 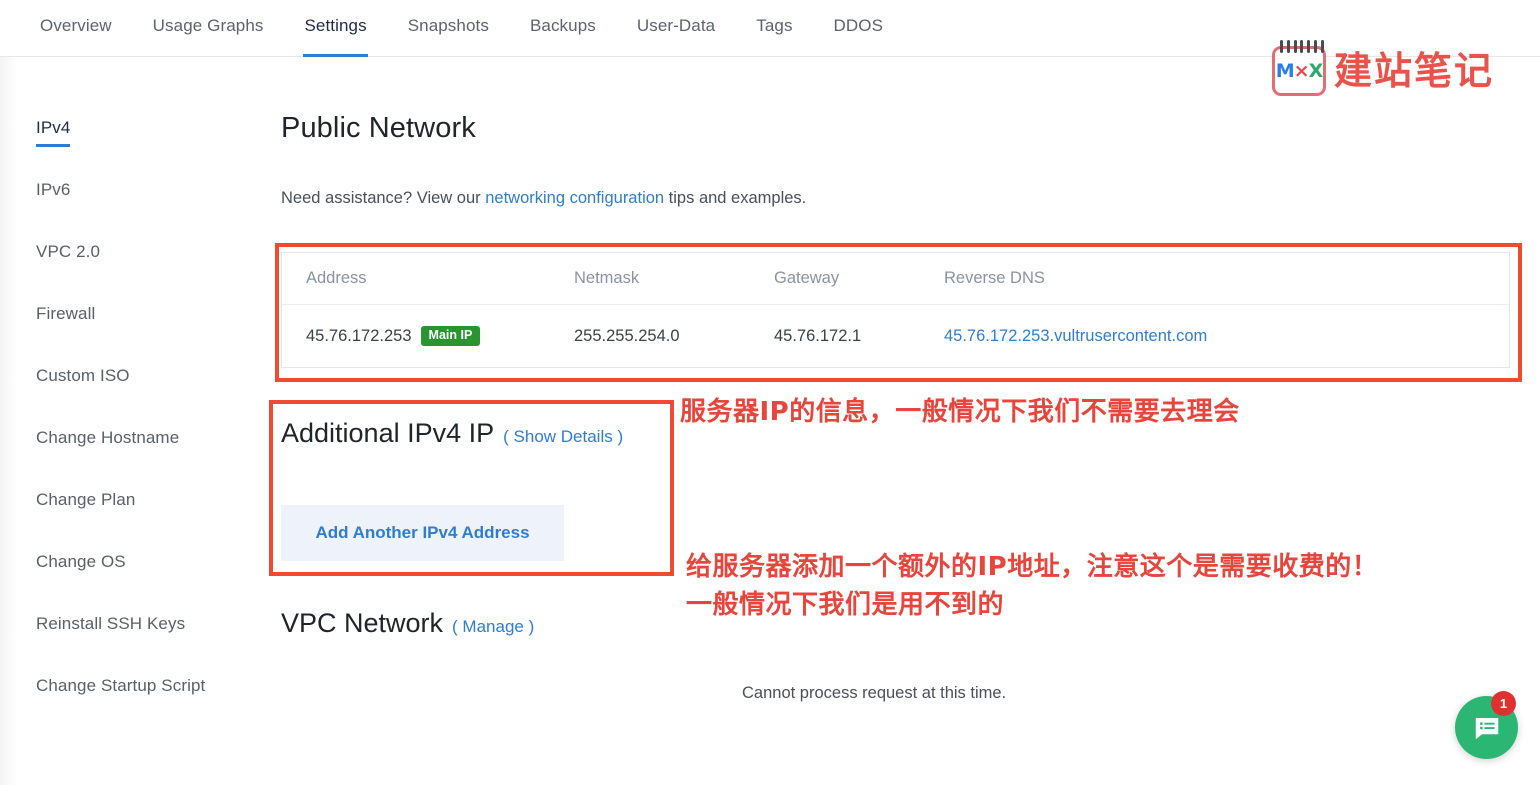 I want to click on sidebar-row: Reinstall SSH Keys, so click(x=143, y=645).